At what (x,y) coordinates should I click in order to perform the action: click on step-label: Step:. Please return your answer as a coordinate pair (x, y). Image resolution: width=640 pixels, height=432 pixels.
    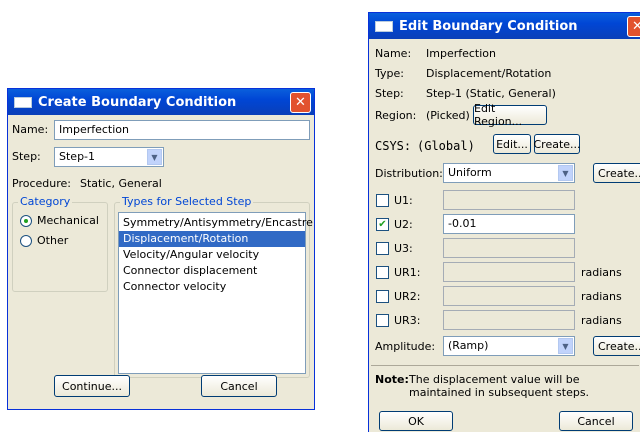
    Looking at the image, I should click on (26, 156).